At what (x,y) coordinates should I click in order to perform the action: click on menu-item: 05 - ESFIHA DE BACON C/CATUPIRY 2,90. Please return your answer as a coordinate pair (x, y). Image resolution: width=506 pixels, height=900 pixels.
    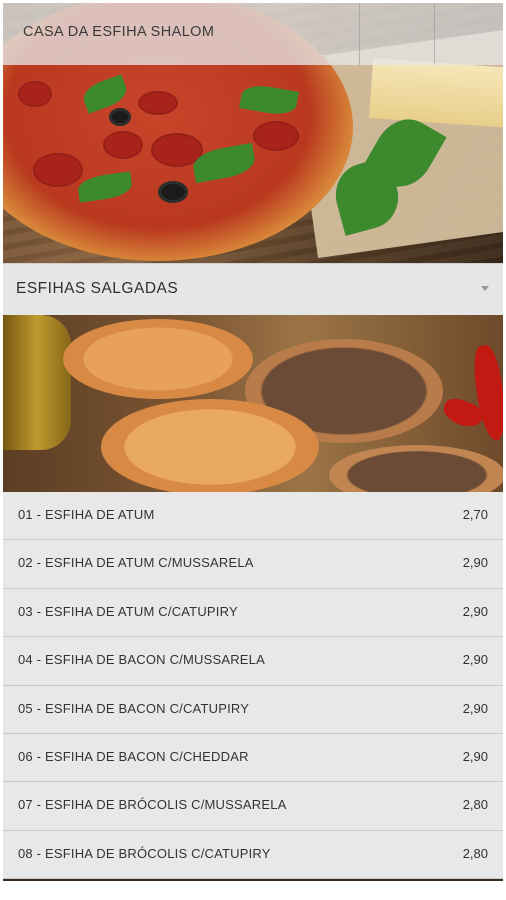
    Looking at the image, I should click on (253, 709).